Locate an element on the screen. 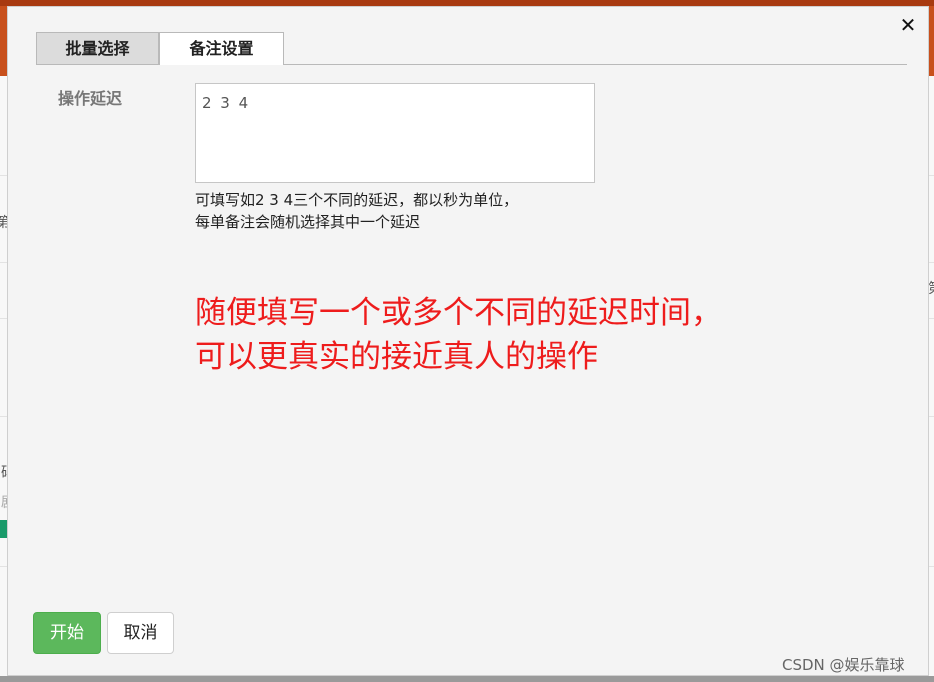 The image size is (934, 682). tab-batch-select: 批量选择 is located at coordinates (97, 48).